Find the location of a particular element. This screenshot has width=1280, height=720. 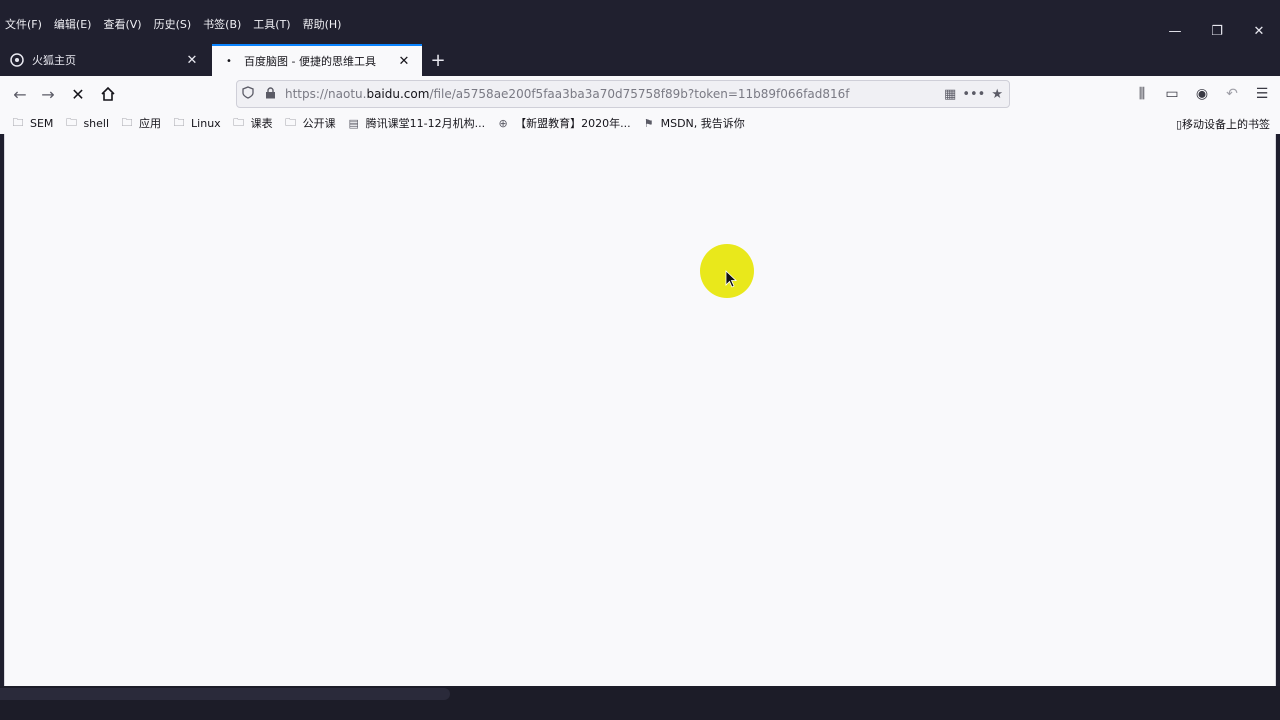

qr-code-icon: ▦ is located at coordinates (950, 94).